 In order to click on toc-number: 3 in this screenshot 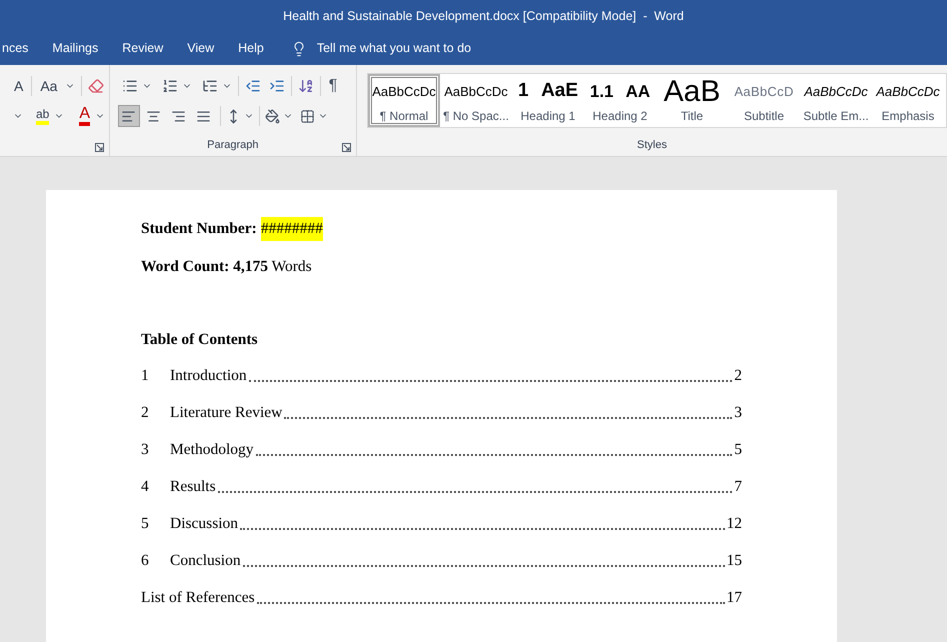, I will do `click(145, 450)`.